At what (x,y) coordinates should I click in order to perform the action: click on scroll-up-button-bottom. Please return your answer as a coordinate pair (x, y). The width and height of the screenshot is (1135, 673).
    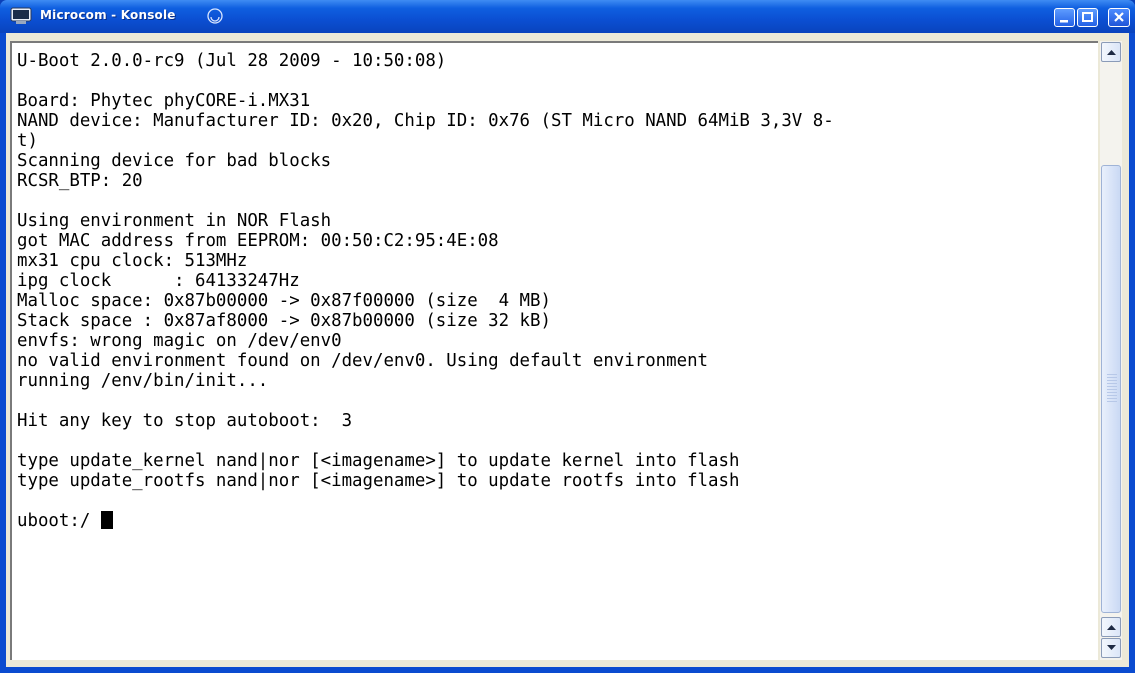
    Looking at the image, I should click on (1111, 627).